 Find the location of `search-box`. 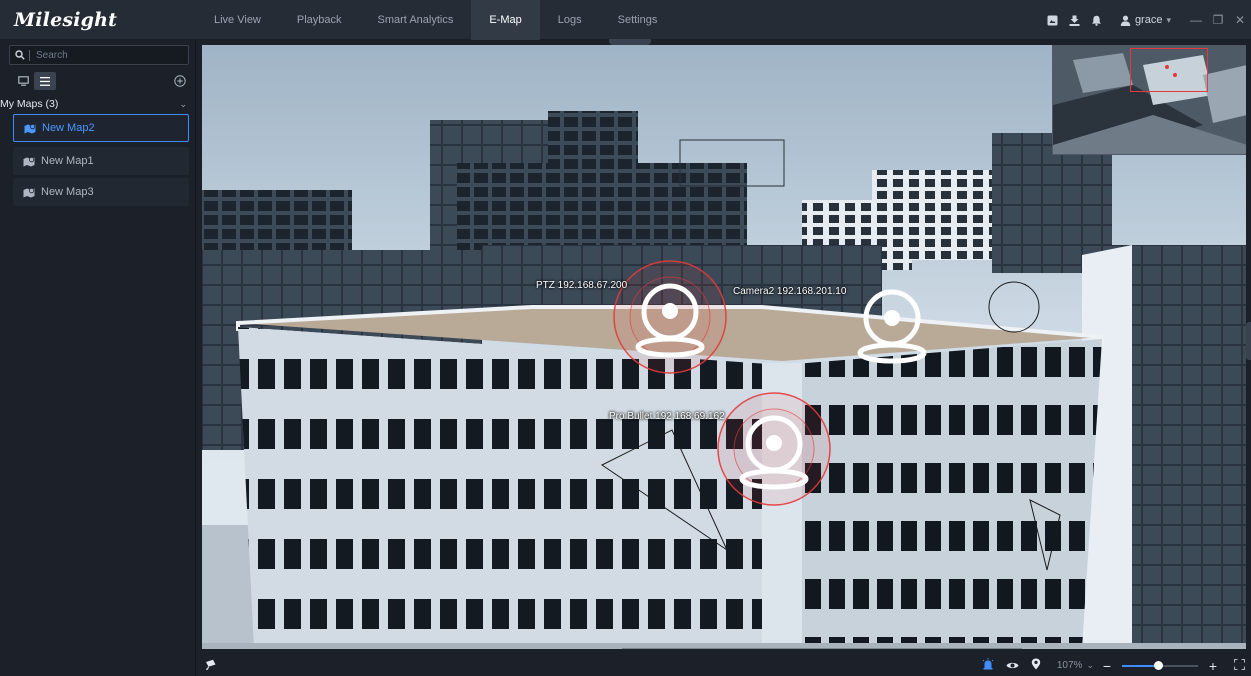

search-box is located at coordinates (99, 55).